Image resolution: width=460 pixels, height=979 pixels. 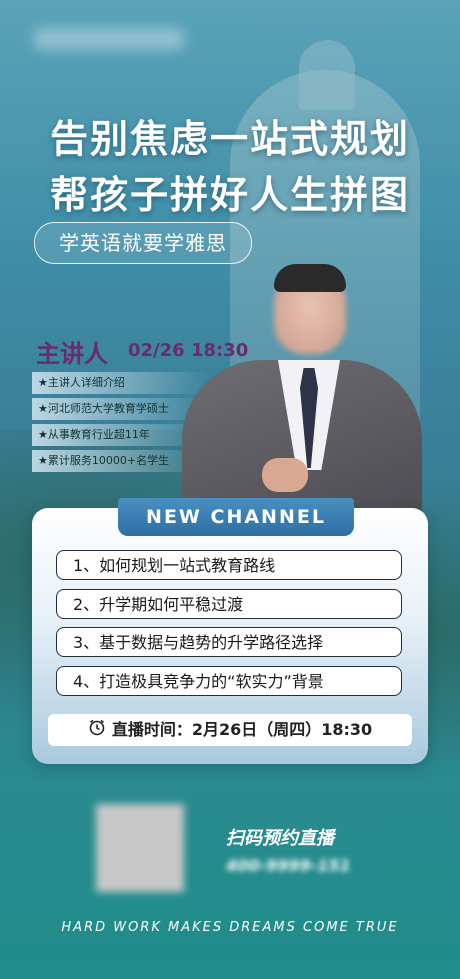 I want to click on speaker-hair, so click(x=310, y=278).